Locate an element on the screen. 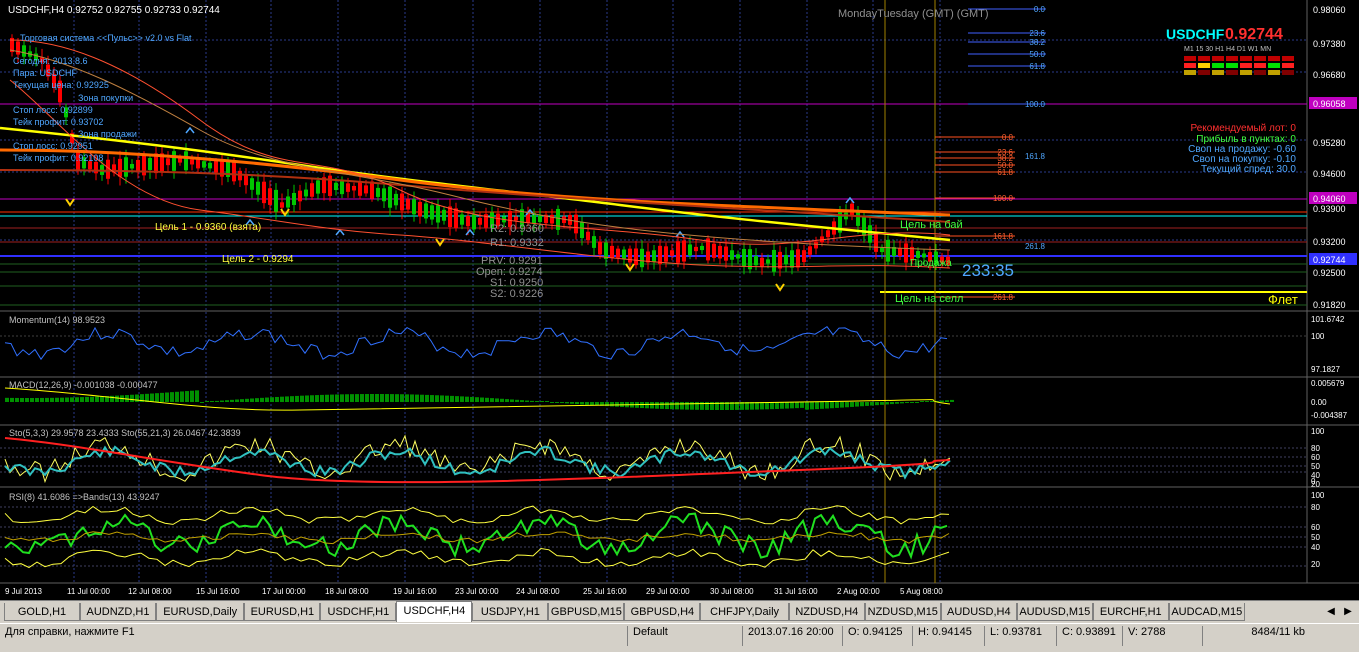 The width and height of the screenshot is (1359, 652). fib-upper-label: 0.0 is located at coordinates (1040, 9).